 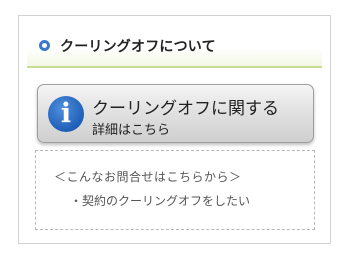 I want to click on button-main-label: クーリングオフに関する, so click(x=185, y=109).